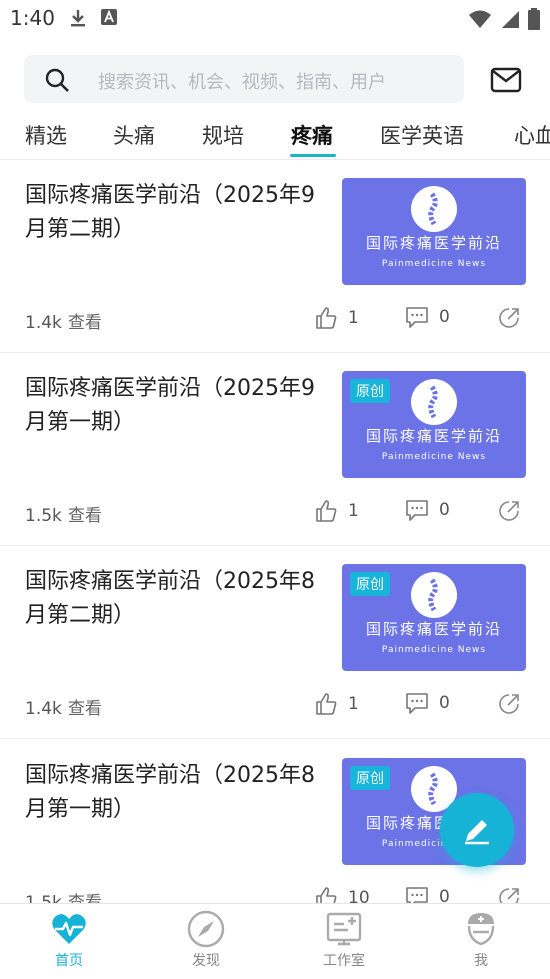 This screenshot has width=550, height=979. What do you see at coordinates (481, 961) in the screenshot?
I see `nav-label: 我` at bounding box center [481, 961].